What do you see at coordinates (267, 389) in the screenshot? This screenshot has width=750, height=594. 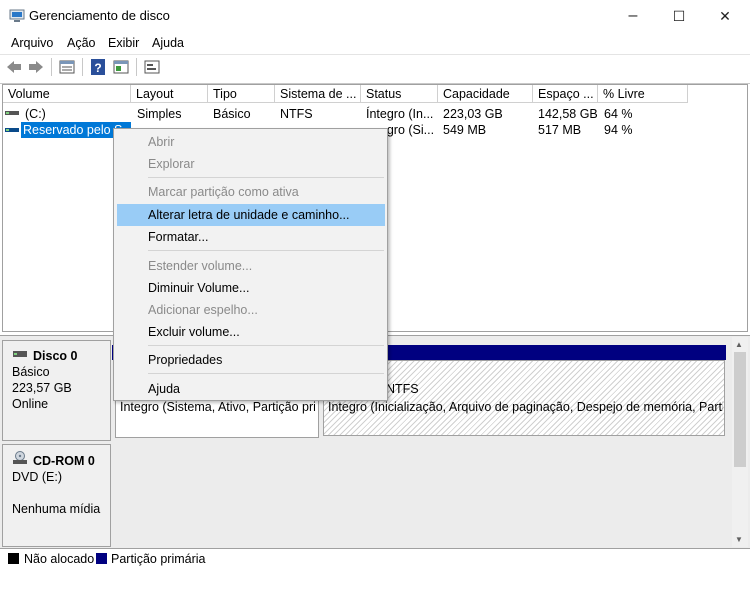 I see `ctx-item-ajuda: Ajuda` at bounding box center [267, 389].